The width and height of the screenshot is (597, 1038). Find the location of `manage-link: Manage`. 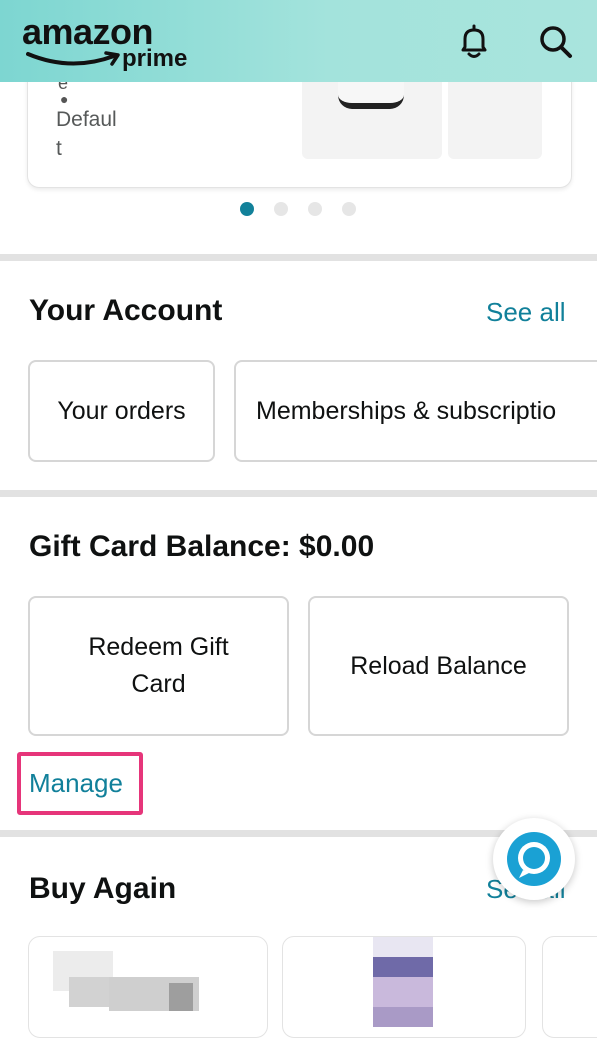

manage-link: Manage is located at coordinates (76, 783).